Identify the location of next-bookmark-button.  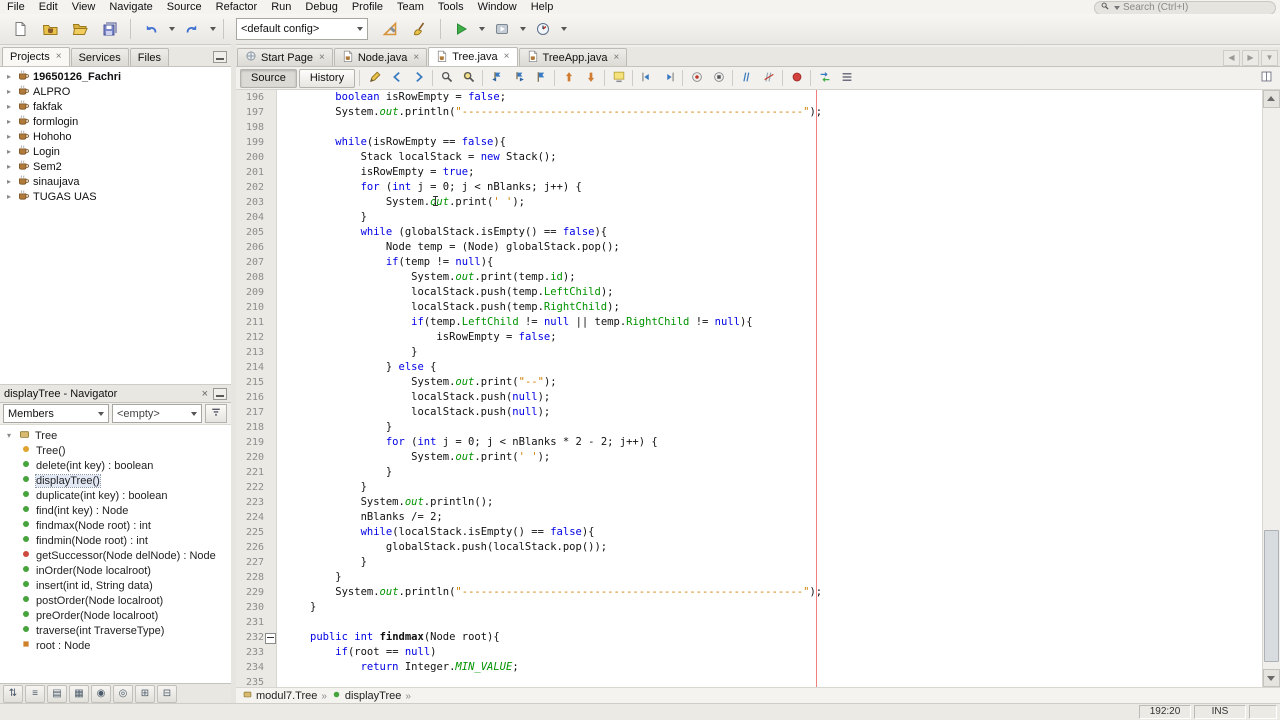
(518, 78).